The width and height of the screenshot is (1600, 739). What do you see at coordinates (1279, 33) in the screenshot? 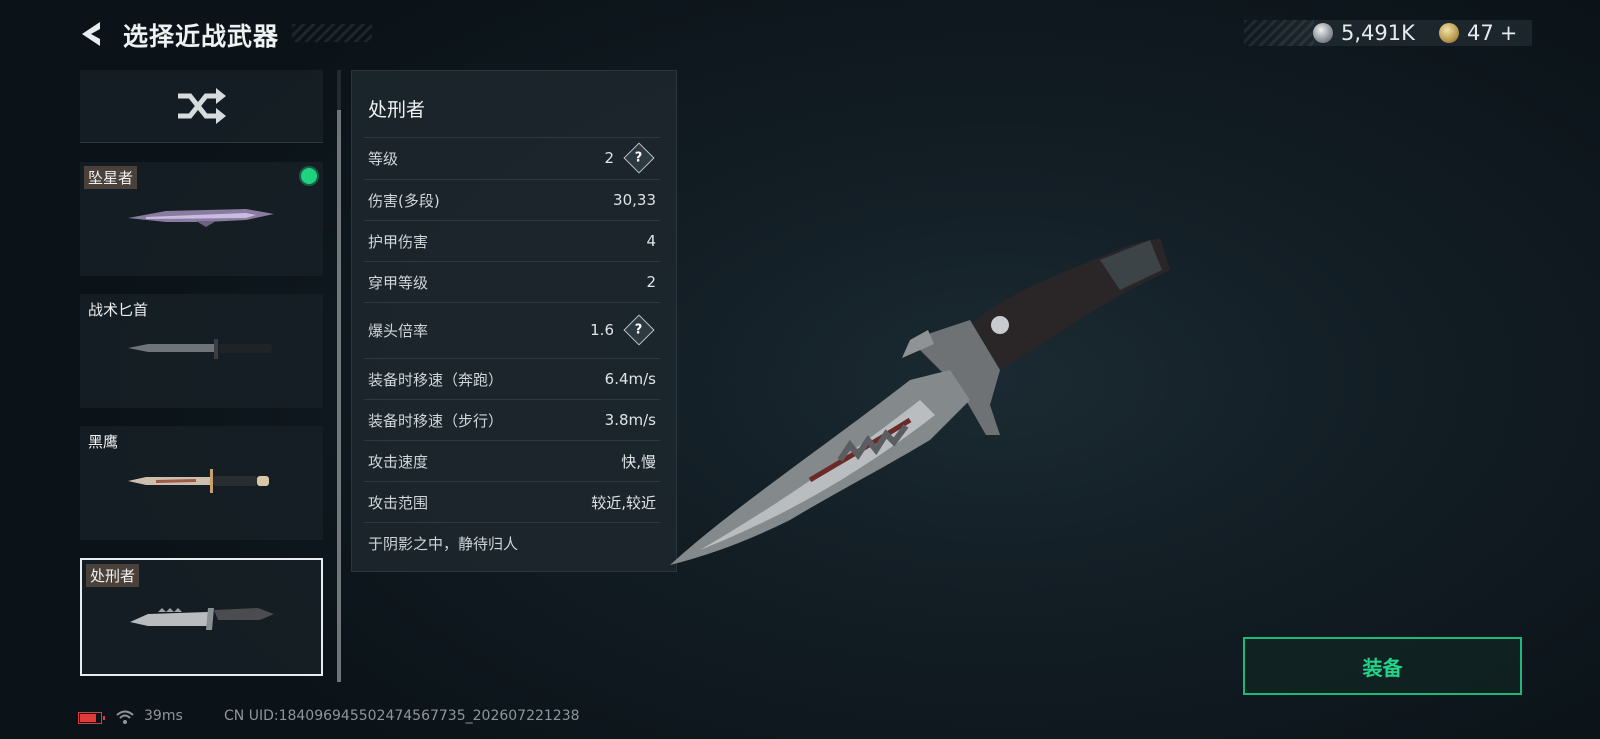
I see `currency-decoration` at bounding box center [1279, 33].